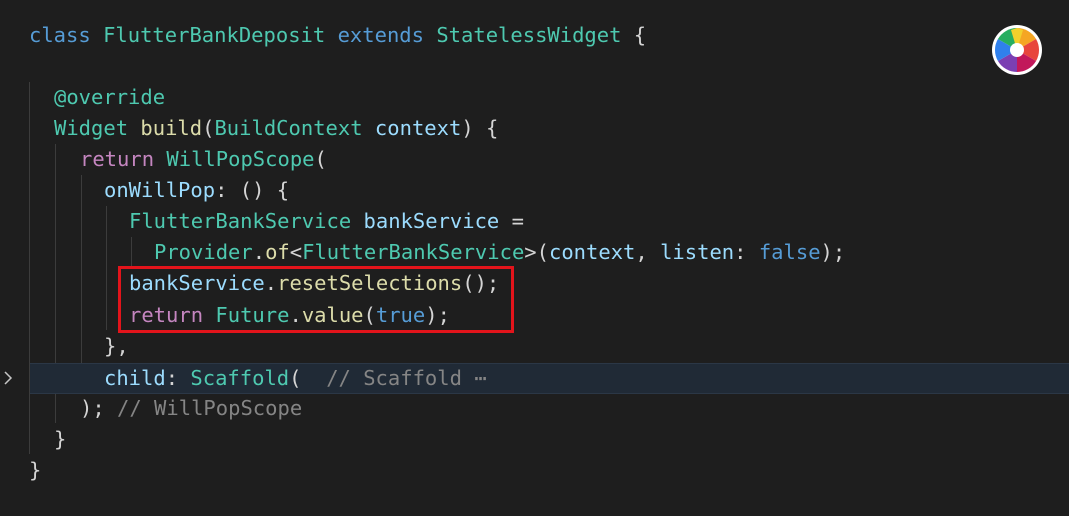  Describe the element at coordinates (240, 378) in the screenshot. I see `code-token: Scaffold` at that location.